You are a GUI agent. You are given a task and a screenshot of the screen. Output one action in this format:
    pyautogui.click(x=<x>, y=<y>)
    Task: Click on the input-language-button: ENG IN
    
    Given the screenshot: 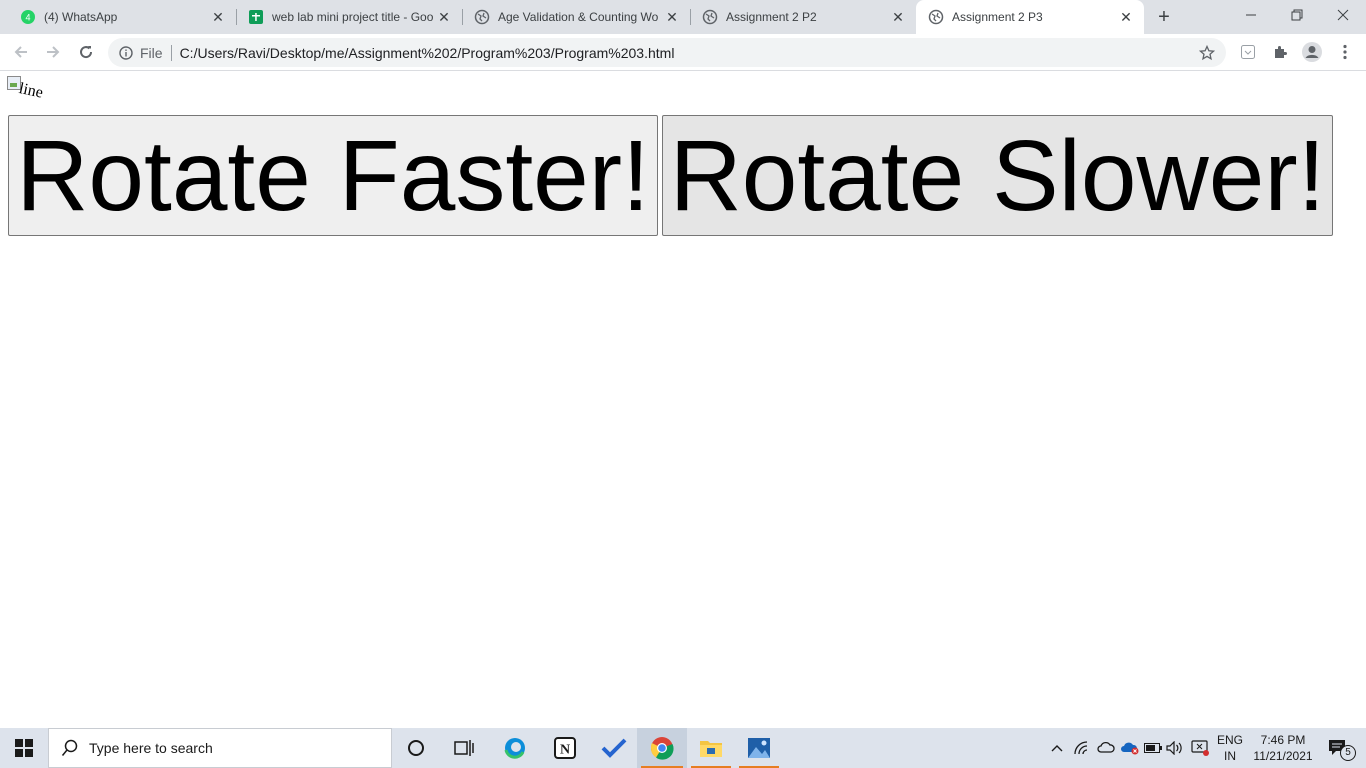 What is the action you would take?
    pyautogui.click(x=1230, y=748)
    